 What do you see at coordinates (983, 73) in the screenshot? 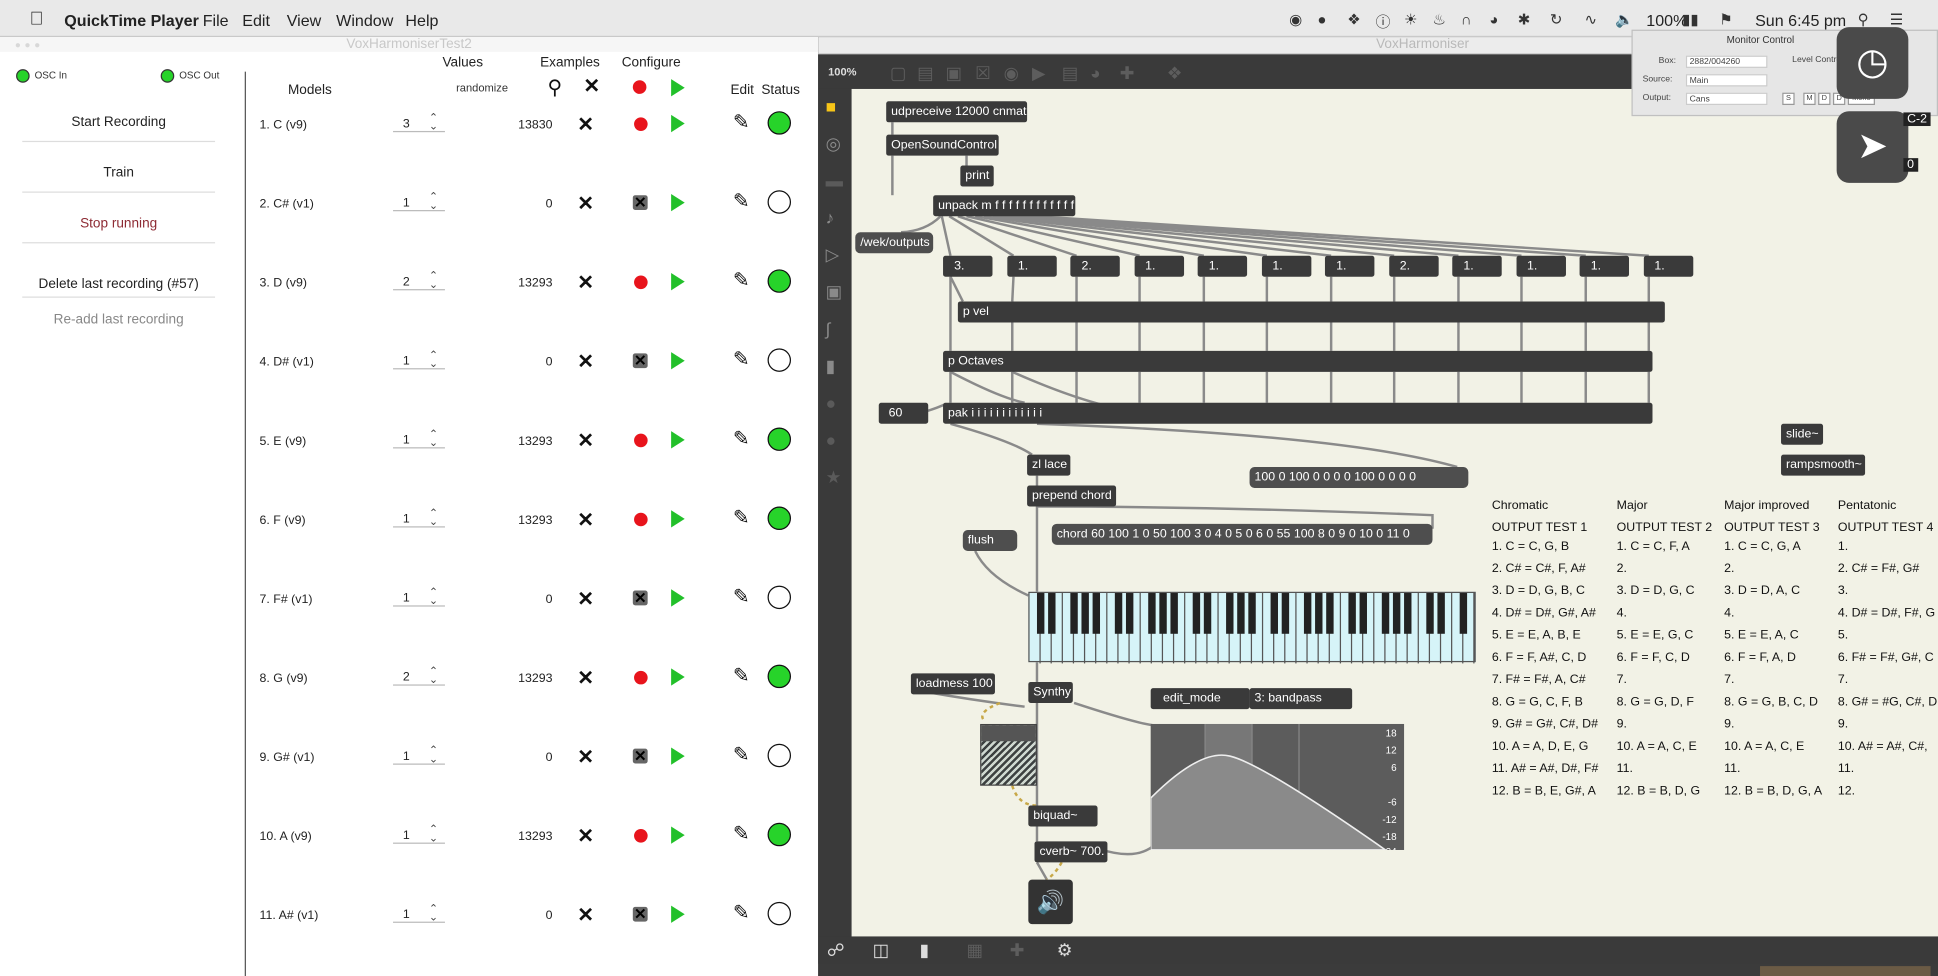
I see `toggle-icon: ☒` at bounding box center [983, 73].